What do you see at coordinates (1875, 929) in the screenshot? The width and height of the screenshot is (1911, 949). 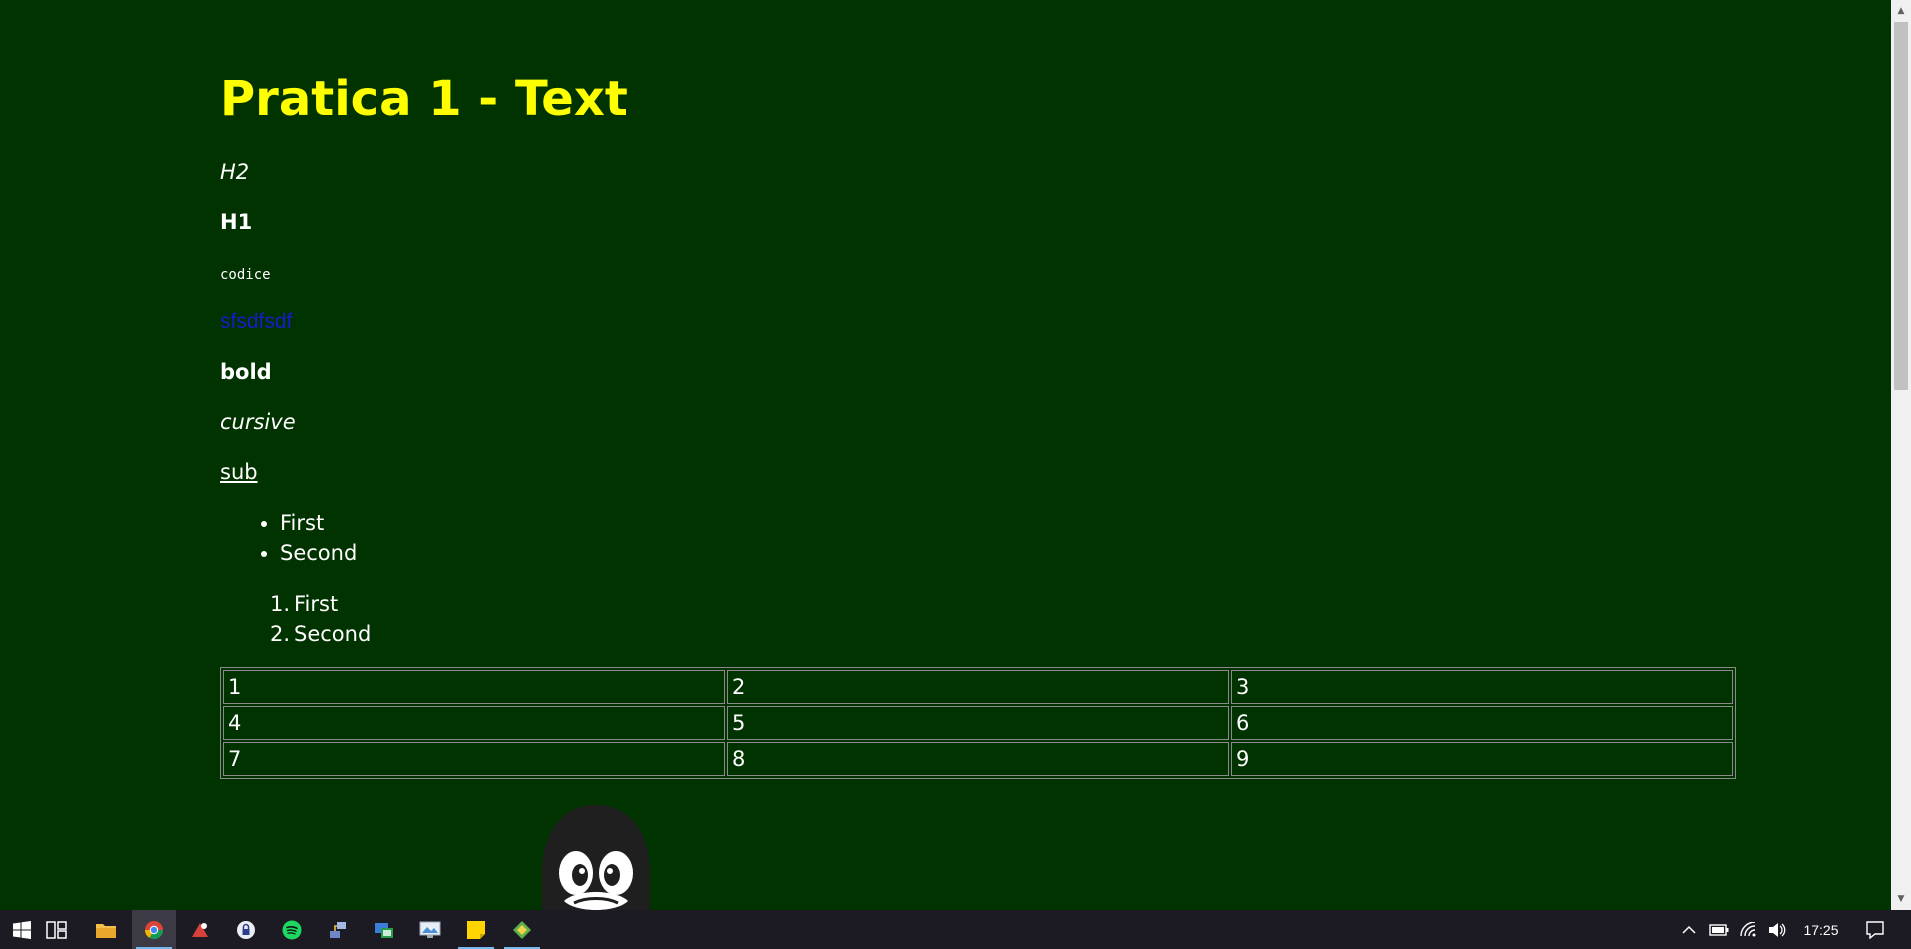 I see `notification-center-icon` at bounding box center [1875, 929].